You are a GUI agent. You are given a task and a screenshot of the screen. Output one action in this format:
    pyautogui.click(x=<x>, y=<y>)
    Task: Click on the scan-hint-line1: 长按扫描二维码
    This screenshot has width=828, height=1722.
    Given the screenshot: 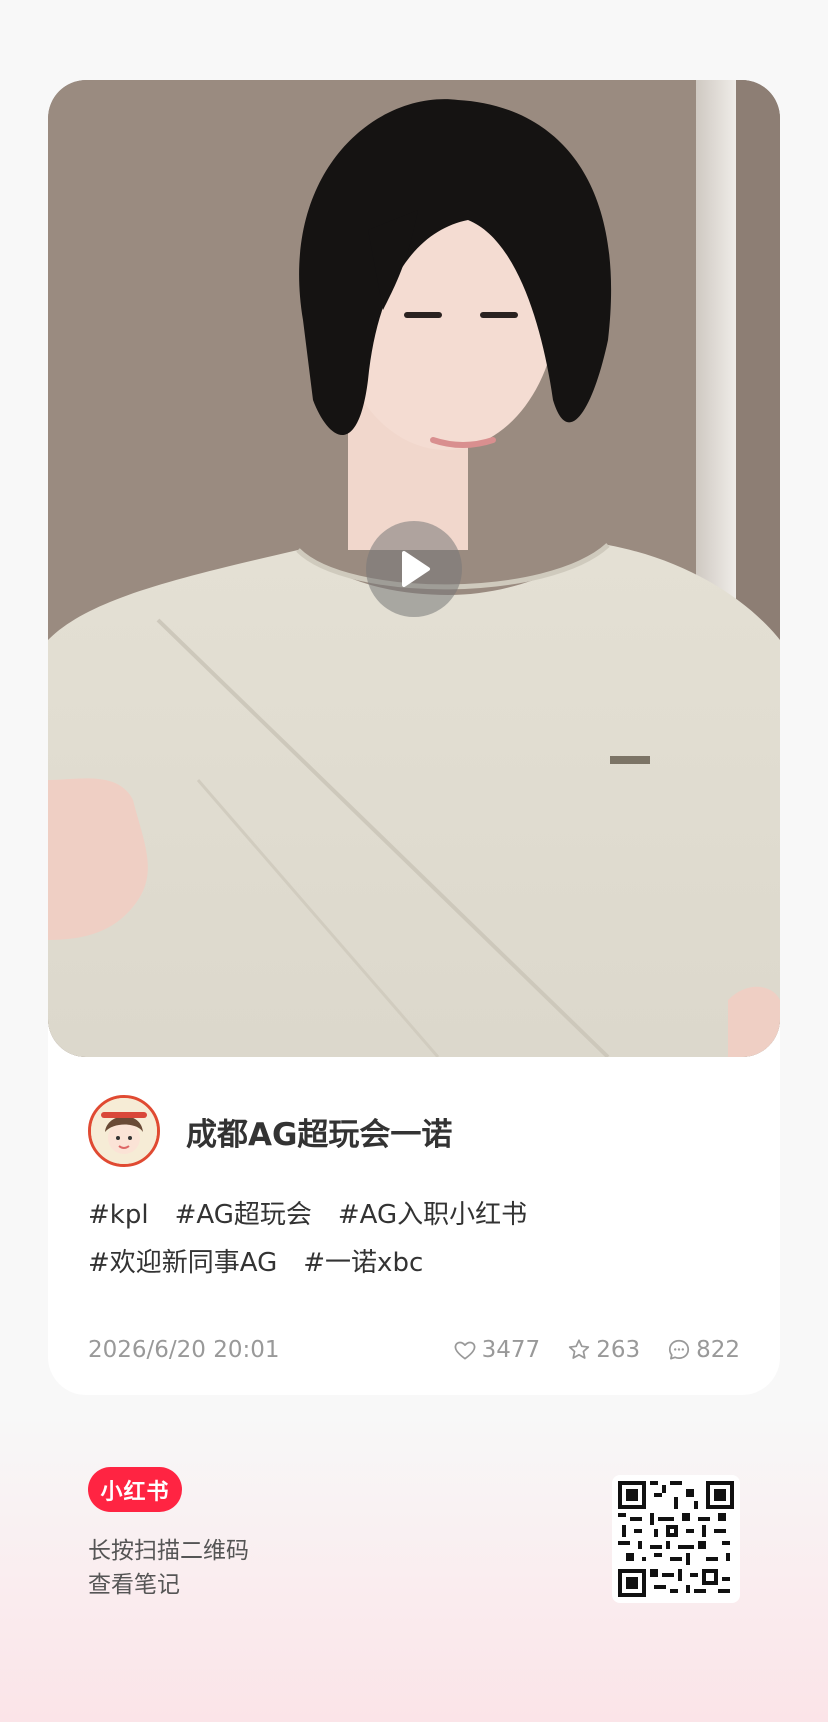 What is the action you would take?
    pyautogui.click(x=168, y=1551)
    